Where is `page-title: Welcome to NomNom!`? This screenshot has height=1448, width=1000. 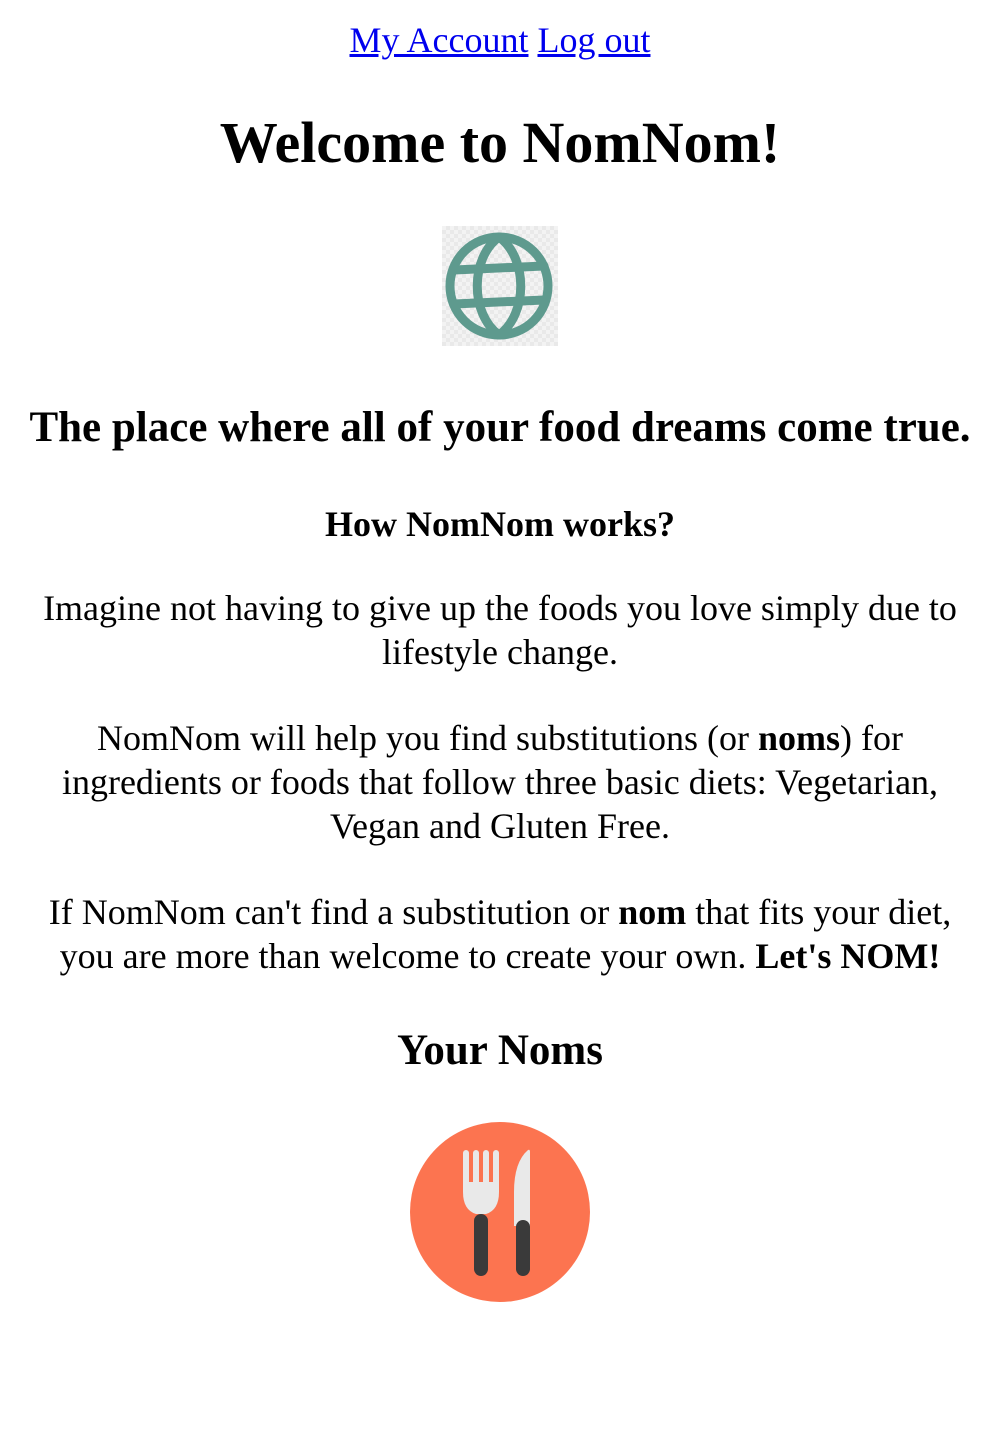
page-title: Welcome to NomNom! is located at coordinates (500, 142).